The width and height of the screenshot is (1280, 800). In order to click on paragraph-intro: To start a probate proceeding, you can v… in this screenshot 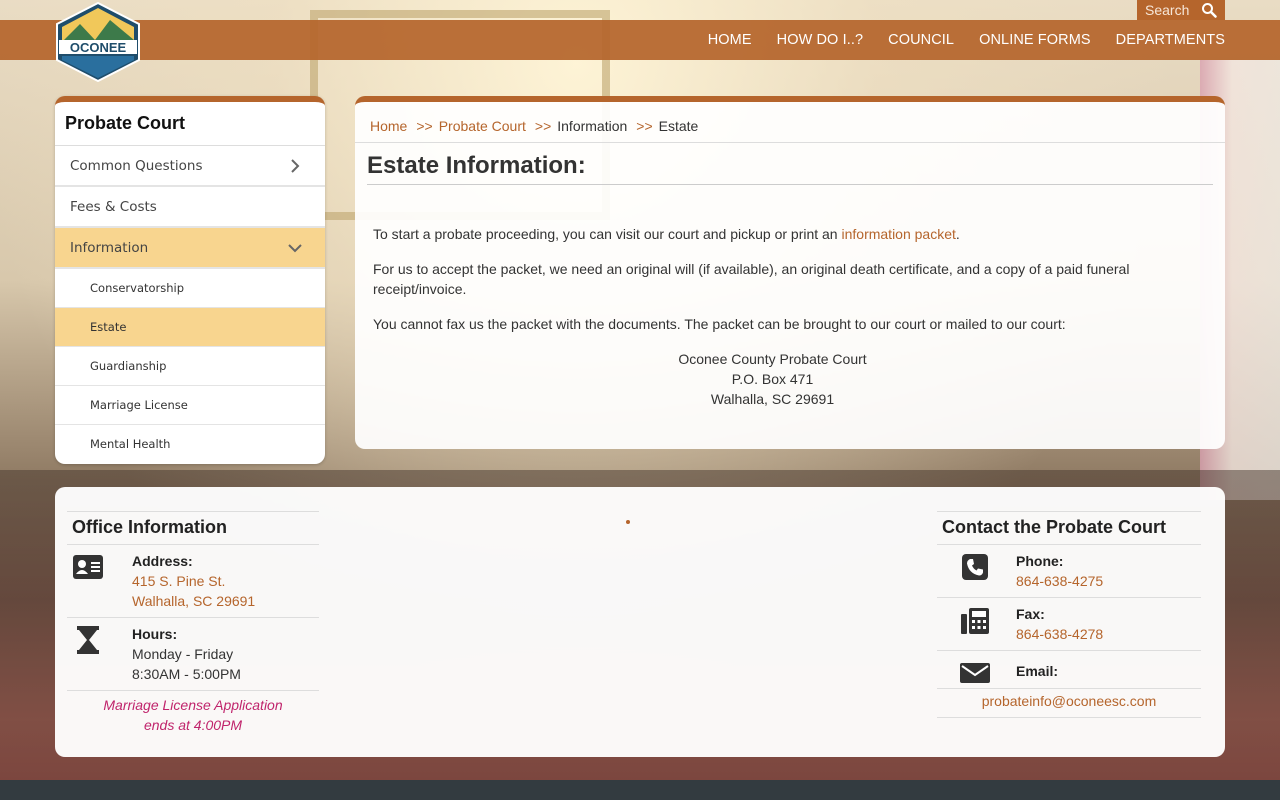, I will do `click(773, 234)`.